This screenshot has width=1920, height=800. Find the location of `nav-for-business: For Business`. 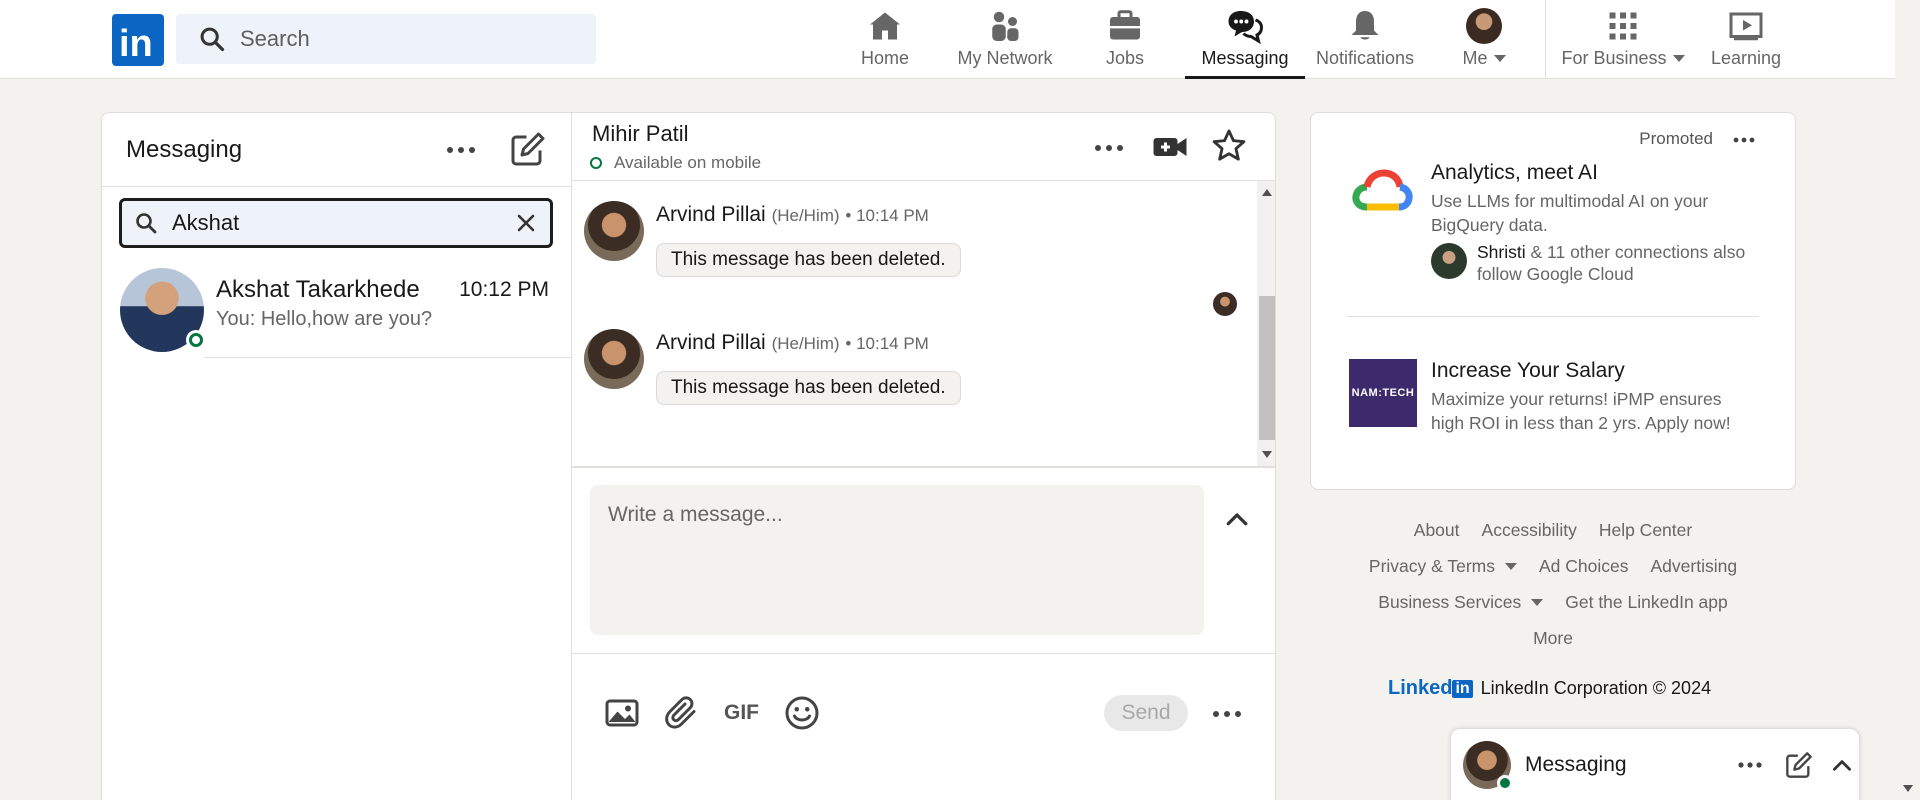

nav-for-business: For Business is located at coordinates (1623, 43).